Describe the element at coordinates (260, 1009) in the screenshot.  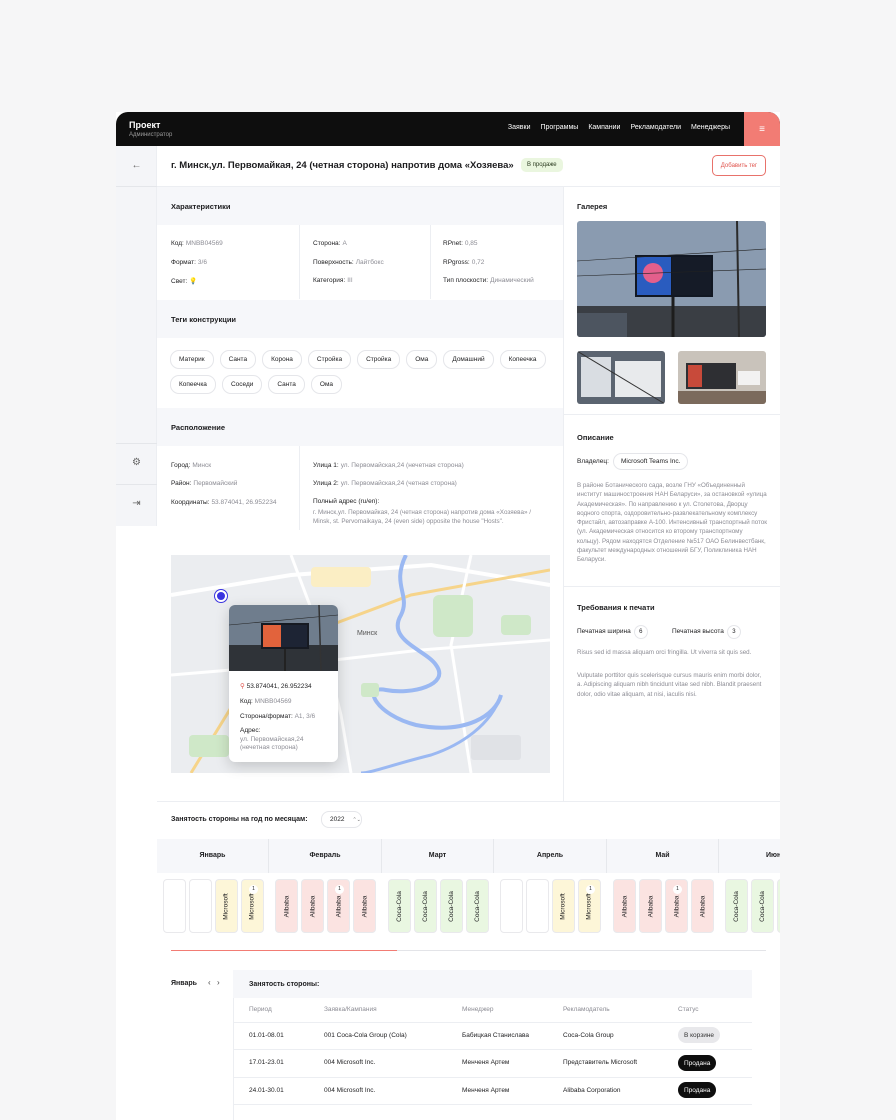
I see `col-period: Период` at that location.